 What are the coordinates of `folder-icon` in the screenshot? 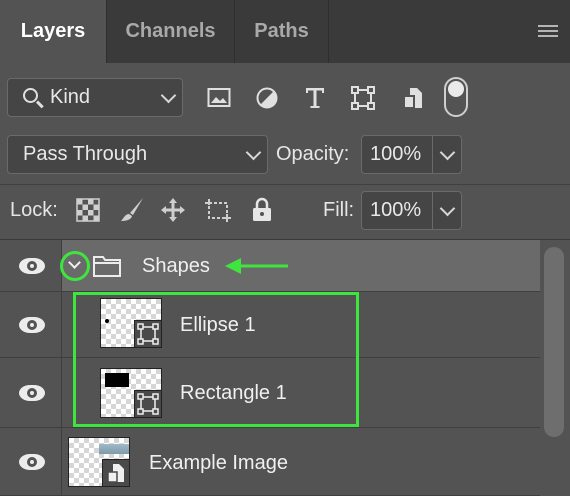 It's located at (107, 266).